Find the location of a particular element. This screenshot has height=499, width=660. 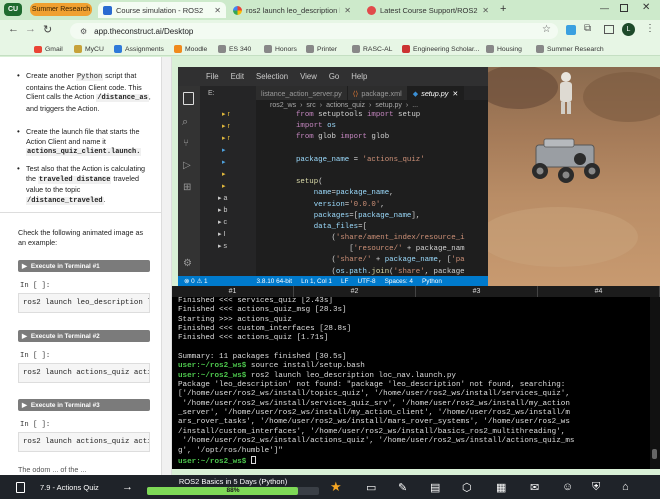

terminal-tab-2: #2 is located at coordinates (355, 291).